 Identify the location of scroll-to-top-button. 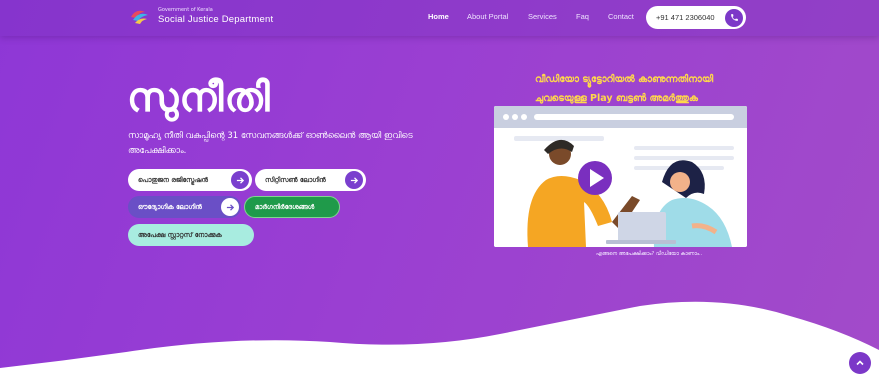
(860, 363).